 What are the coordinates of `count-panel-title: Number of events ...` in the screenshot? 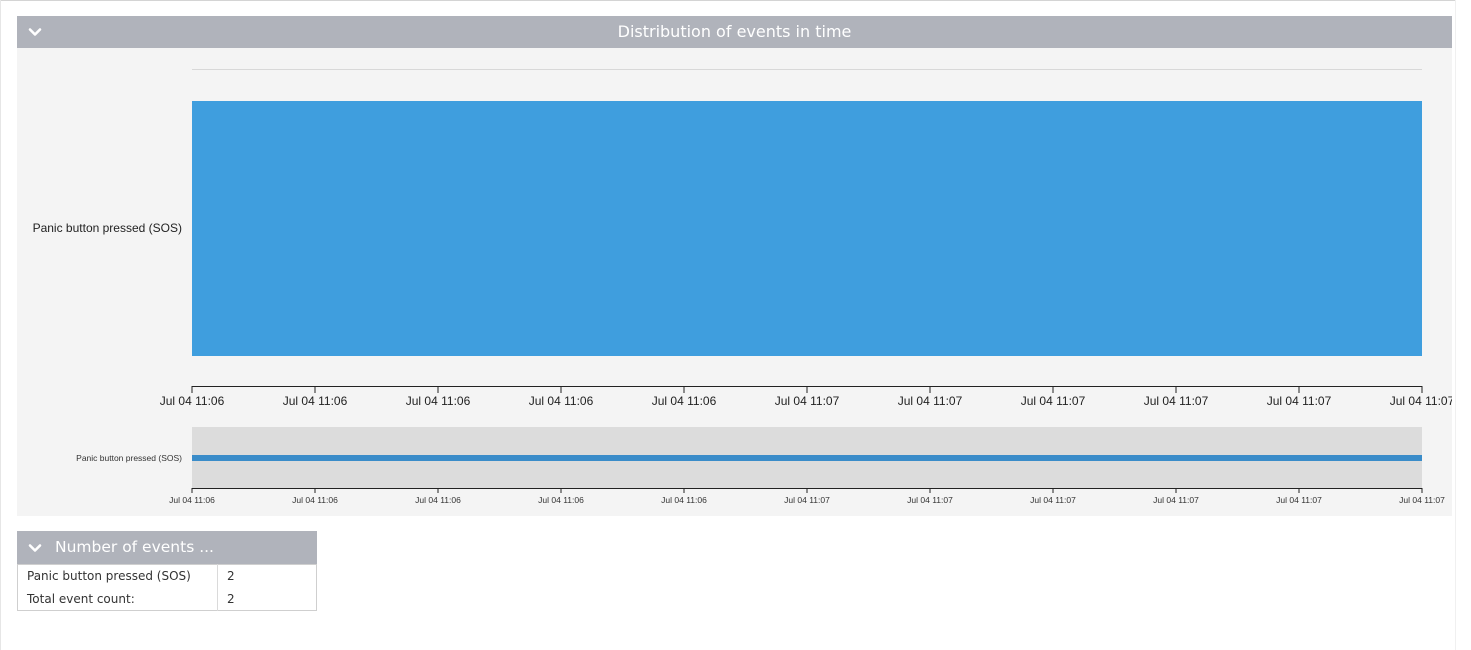 It's located at (134, 547).